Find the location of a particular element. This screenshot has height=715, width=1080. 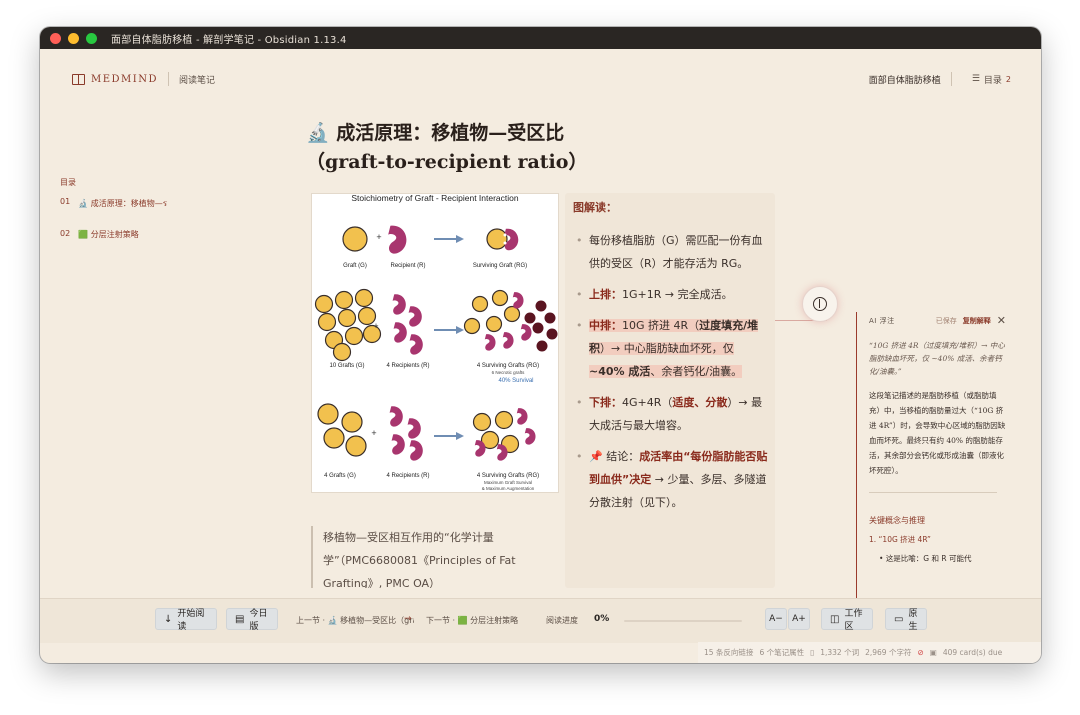

previous-section-link: 上一节 · 🔬 移植物—受区比（graft- is located at coordinates (355, 620).